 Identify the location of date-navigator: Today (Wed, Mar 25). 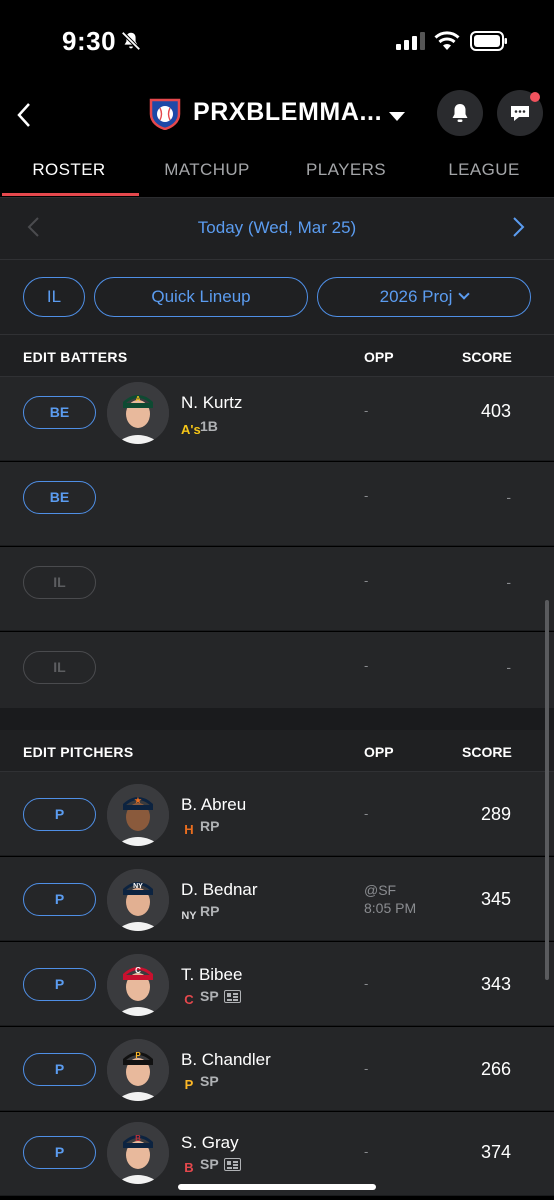
(277, 229).